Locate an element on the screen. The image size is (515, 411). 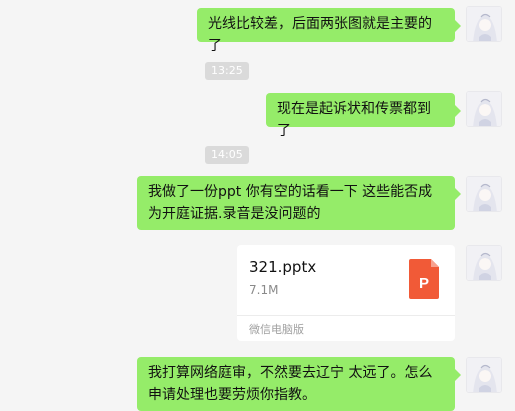
ppt-icon-letter: P is located at coordinates (424, 283).